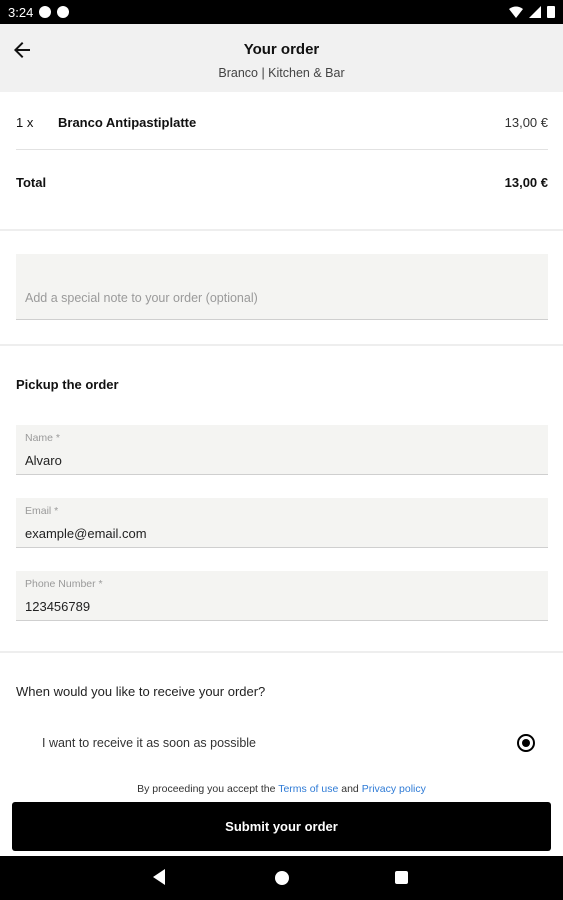 This screenshot has width=563, height=900. Describe the element at coordinates (516, 12) in the screenshot. I see `wifi-icon` at that location.